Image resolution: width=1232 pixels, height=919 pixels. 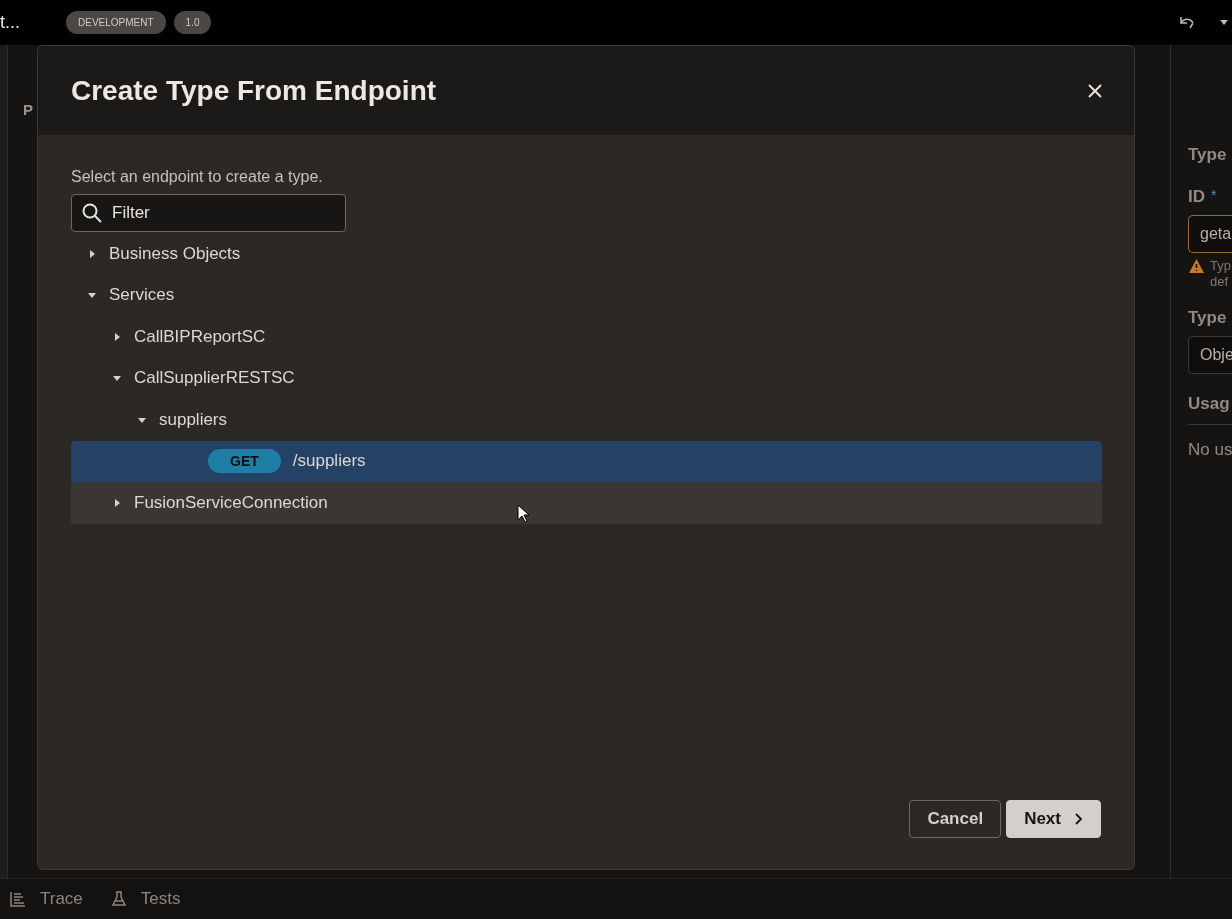 I want to click on list-icon, so click(x=18, y=899).